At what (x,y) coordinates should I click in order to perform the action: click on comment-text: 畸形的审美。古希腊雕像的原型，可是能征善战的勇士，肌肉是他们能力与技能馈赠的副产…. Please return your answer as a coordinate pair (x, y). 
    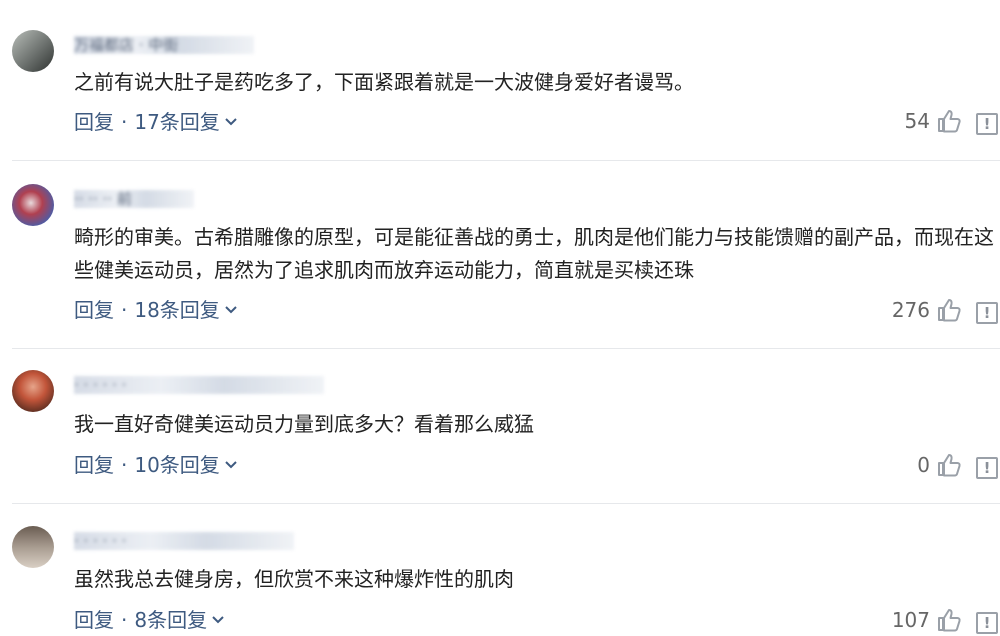
    Looking at the image, I should click on (534, 253).